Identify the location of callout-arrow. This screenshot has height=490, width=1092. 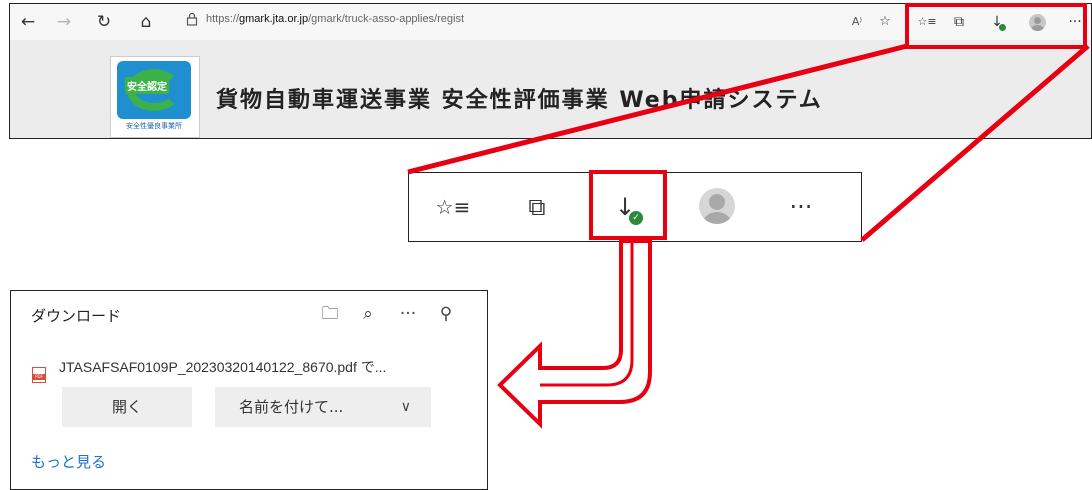
(574, 334).